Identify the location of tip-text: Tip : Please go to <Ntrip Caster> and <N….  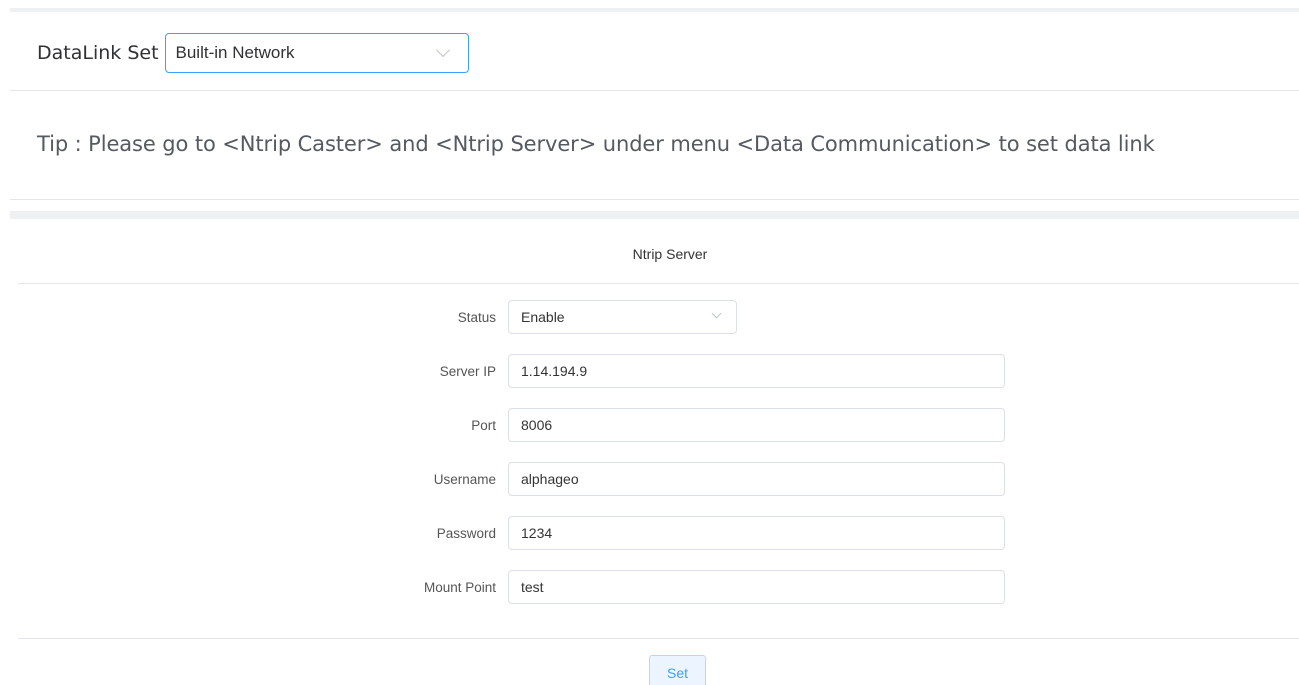
(596, 144).